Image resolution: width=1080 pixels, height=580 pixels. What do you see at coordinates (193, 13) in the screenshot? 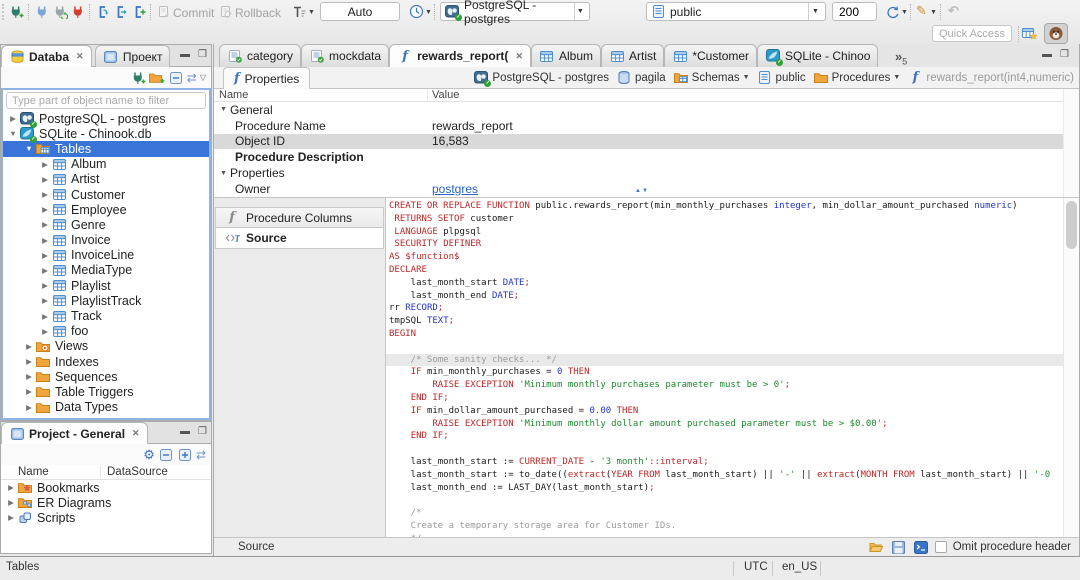
I see `commit-button: Commit` at bounding box center [193, 13].